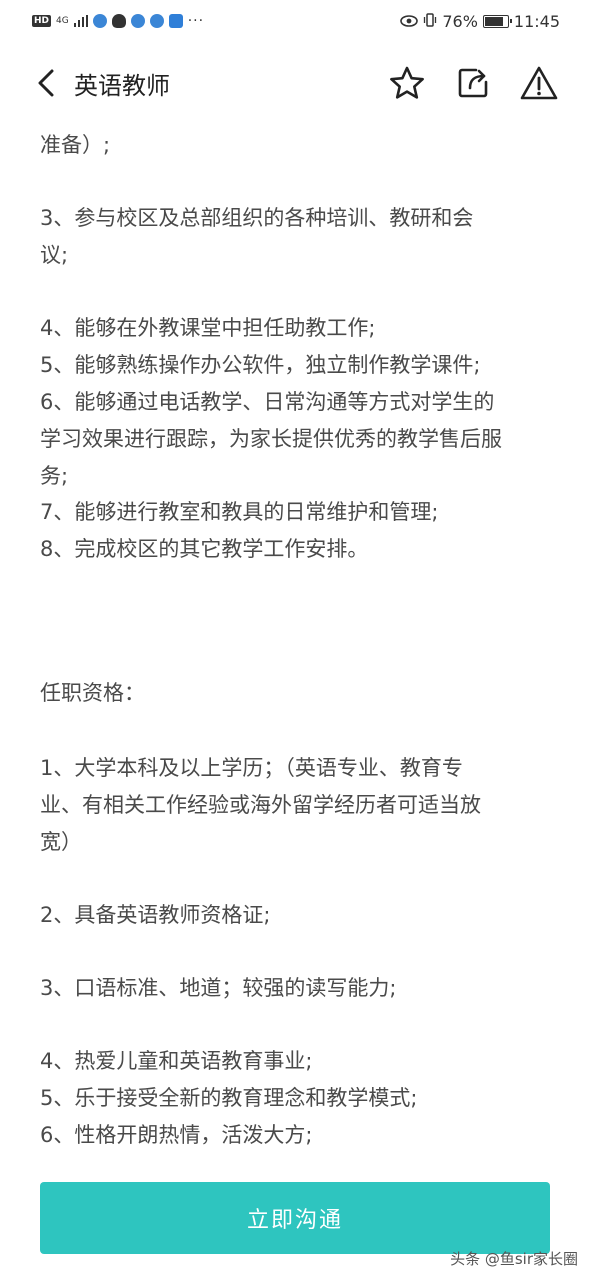 The height and width of the screenshot is (1280, 590). I want to click on qq-icon, so click(118, 21).